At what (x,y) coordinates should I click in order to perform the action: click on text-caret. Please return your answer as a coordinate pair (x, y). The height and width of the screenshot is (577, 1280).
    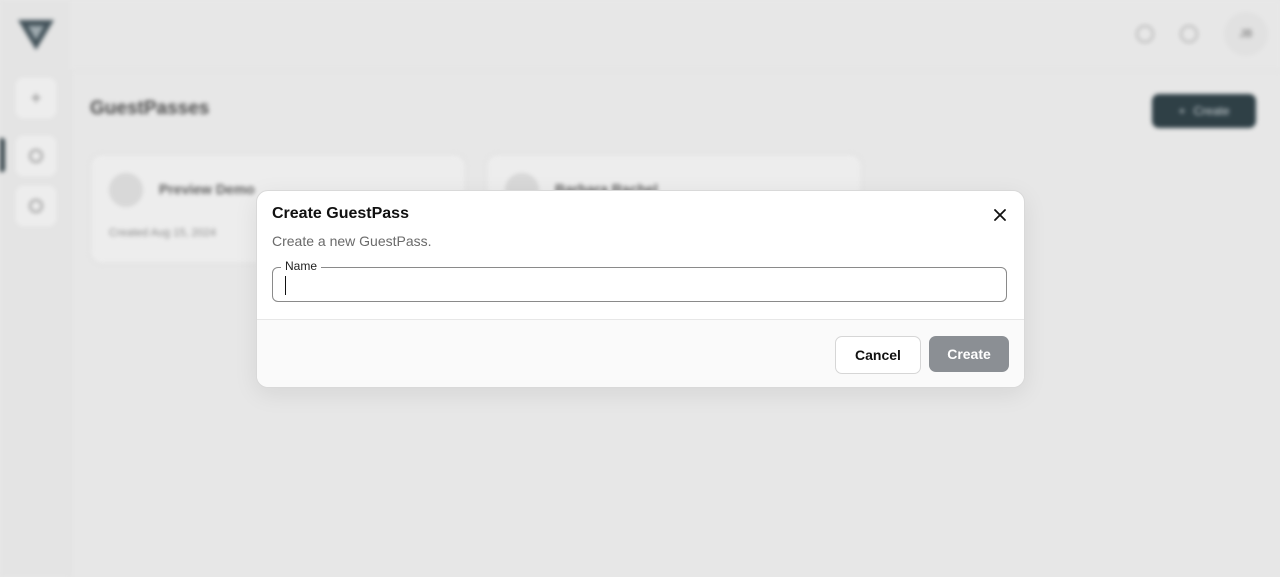
    Looking at the image, I should click on (285, 285).